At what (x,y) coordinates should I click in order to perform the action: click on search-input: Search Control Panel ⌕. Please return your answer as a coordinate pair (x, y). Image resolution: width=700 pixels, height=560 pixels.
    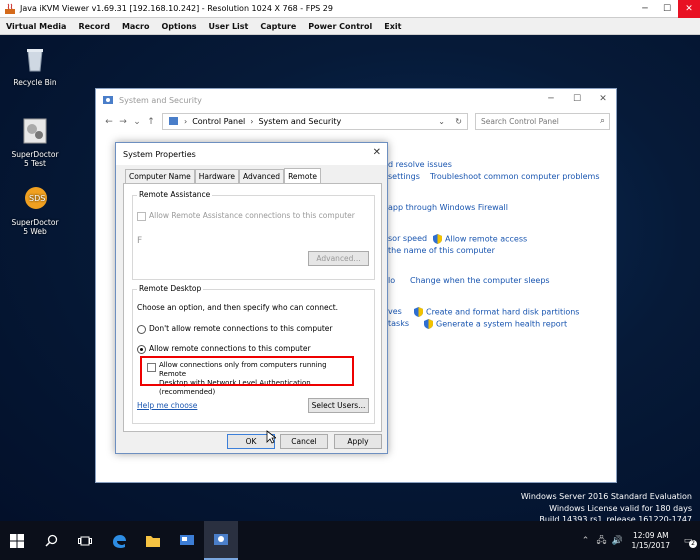
    Looking at the image, I should click on (542, 121).